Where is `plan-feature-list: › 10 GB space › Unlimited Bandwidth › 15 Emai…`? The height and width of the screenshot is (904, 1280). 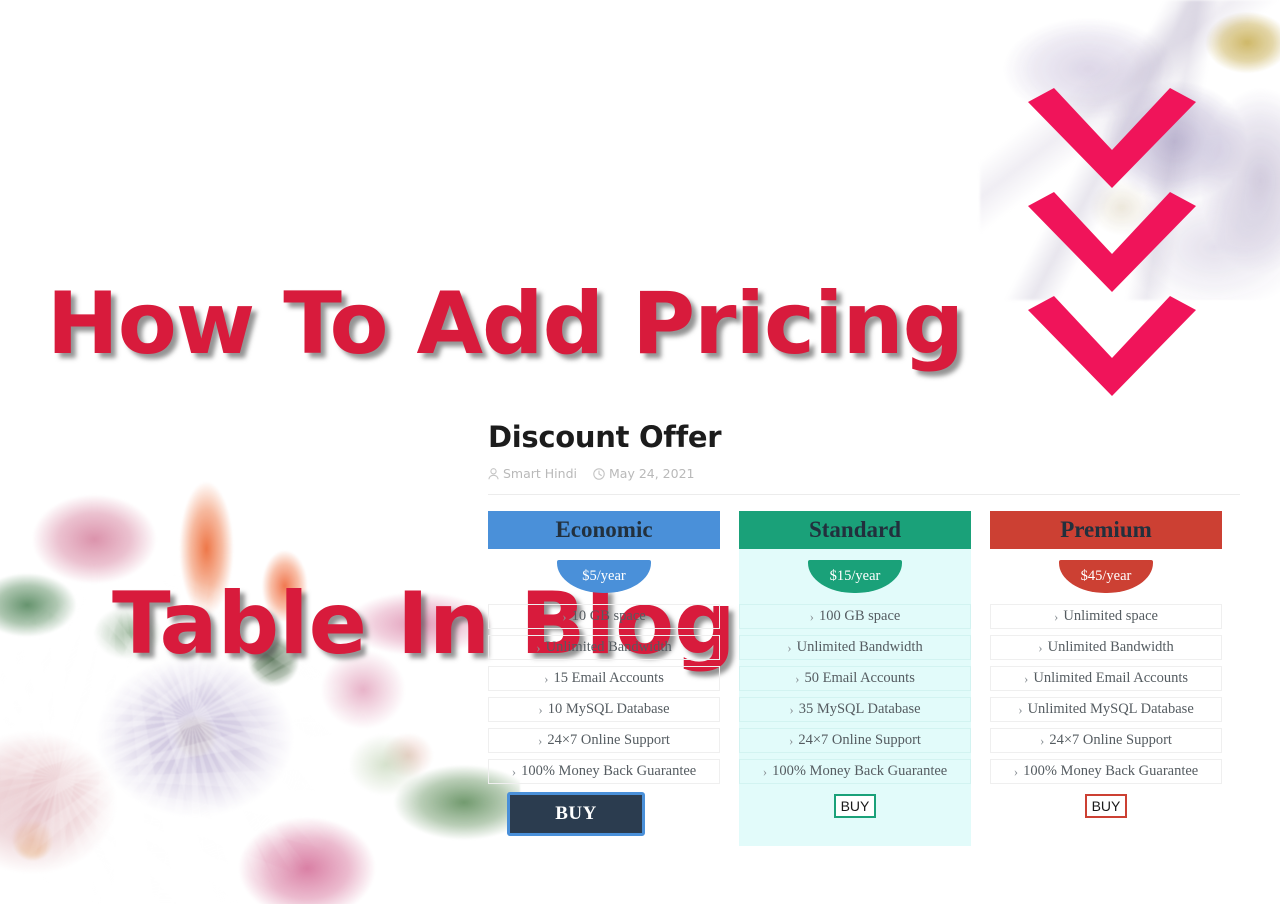 plan-feature-list: › 10 GB space › Unlimited Bandwidth › 15 Emai… is located at coordinates (604, 694).